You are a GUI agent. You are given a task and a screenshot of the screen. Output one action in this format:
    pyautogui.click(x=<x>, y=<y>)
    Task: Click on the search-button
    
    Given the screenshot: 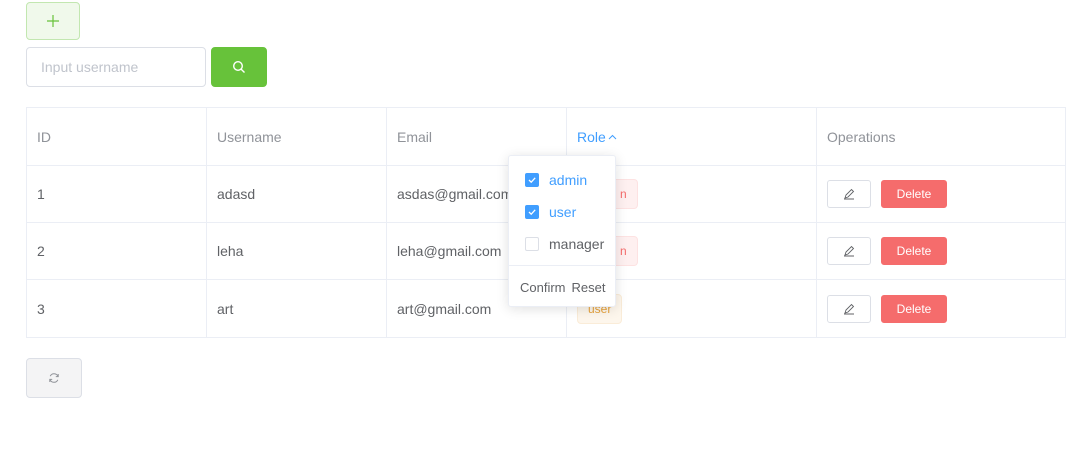 What is the action you would take?
    pyautogui.click(x=239, y=67)
    